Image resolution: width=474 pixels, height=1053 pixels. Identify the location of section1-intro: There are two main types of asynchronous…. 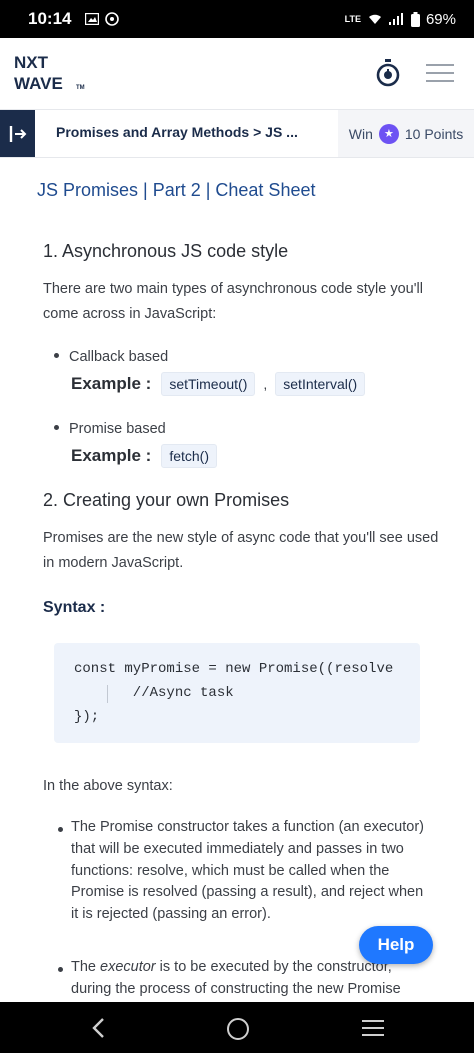
(233, 301).